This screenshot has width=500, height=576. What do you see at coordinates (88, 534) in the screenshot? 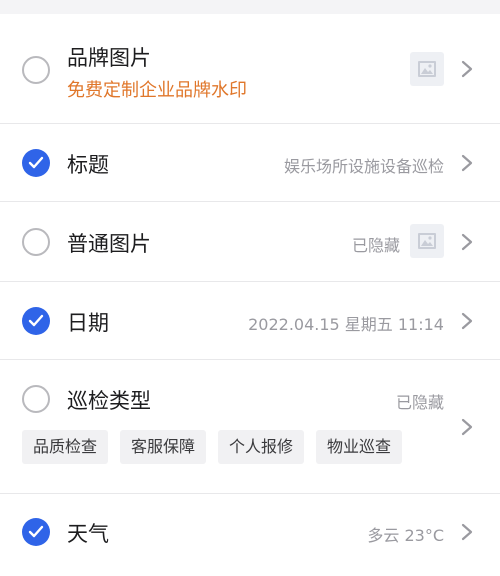
I see `row-label: 天气` at bounding box center [88, 534].